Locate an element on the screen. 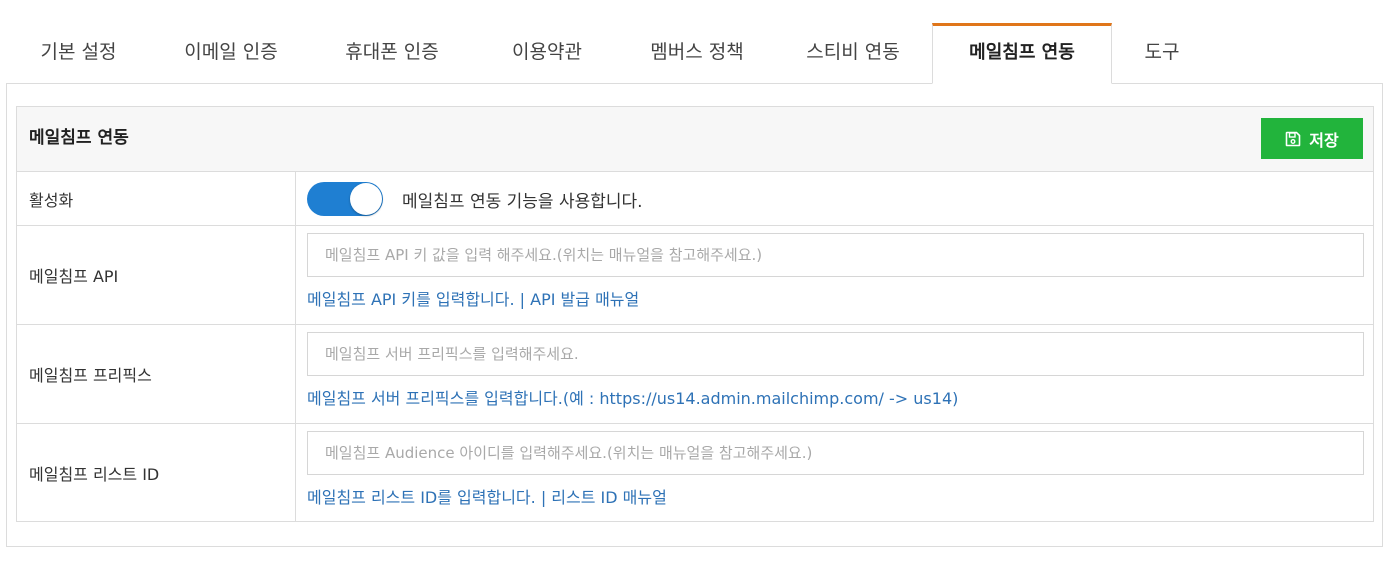 The height and width of the screenshot is (564, 1388). tab-terms: 이용약관 is located at coordinates (547, 53).